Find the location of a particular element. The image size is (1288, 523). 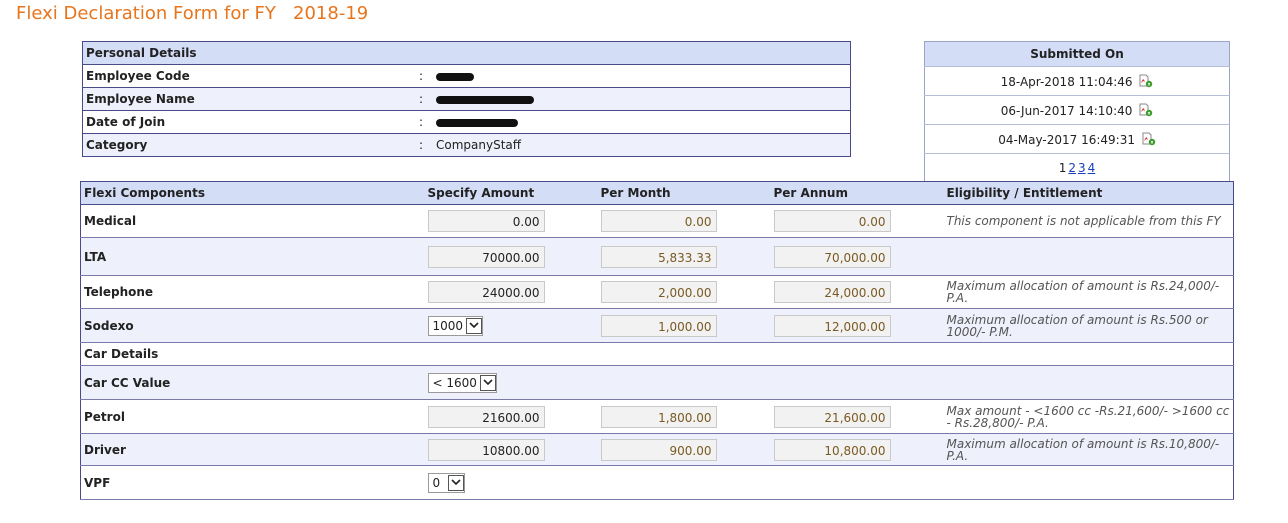

lta-row: LTA 70000.00 5,833.33 70,000.00 is located at coordinates (657, 256).